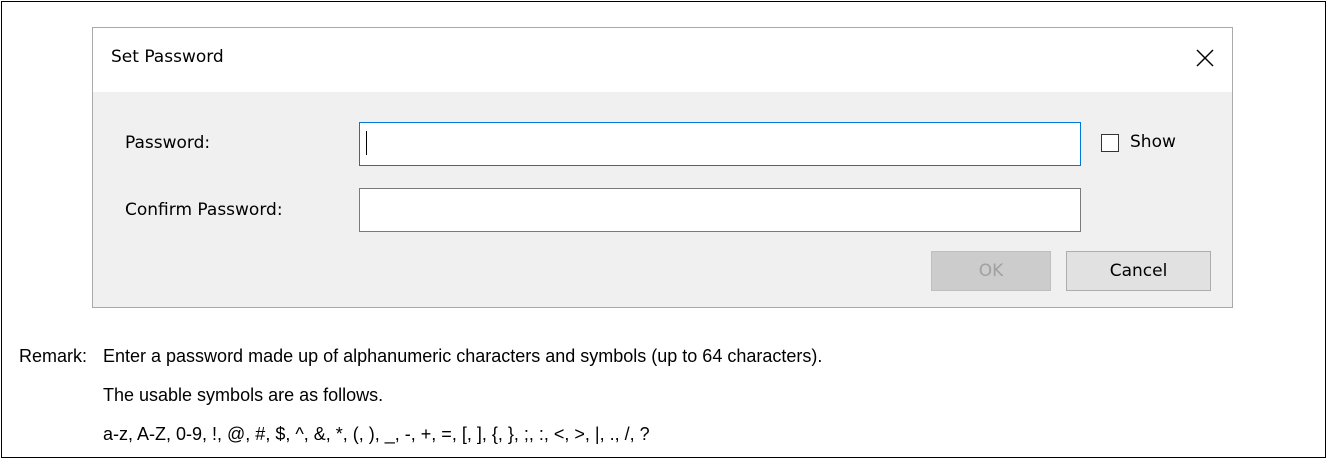  What do you see at coordinates (366, 143) in the screenshot?
I see `text-caret` at bounding box center [366, 143].